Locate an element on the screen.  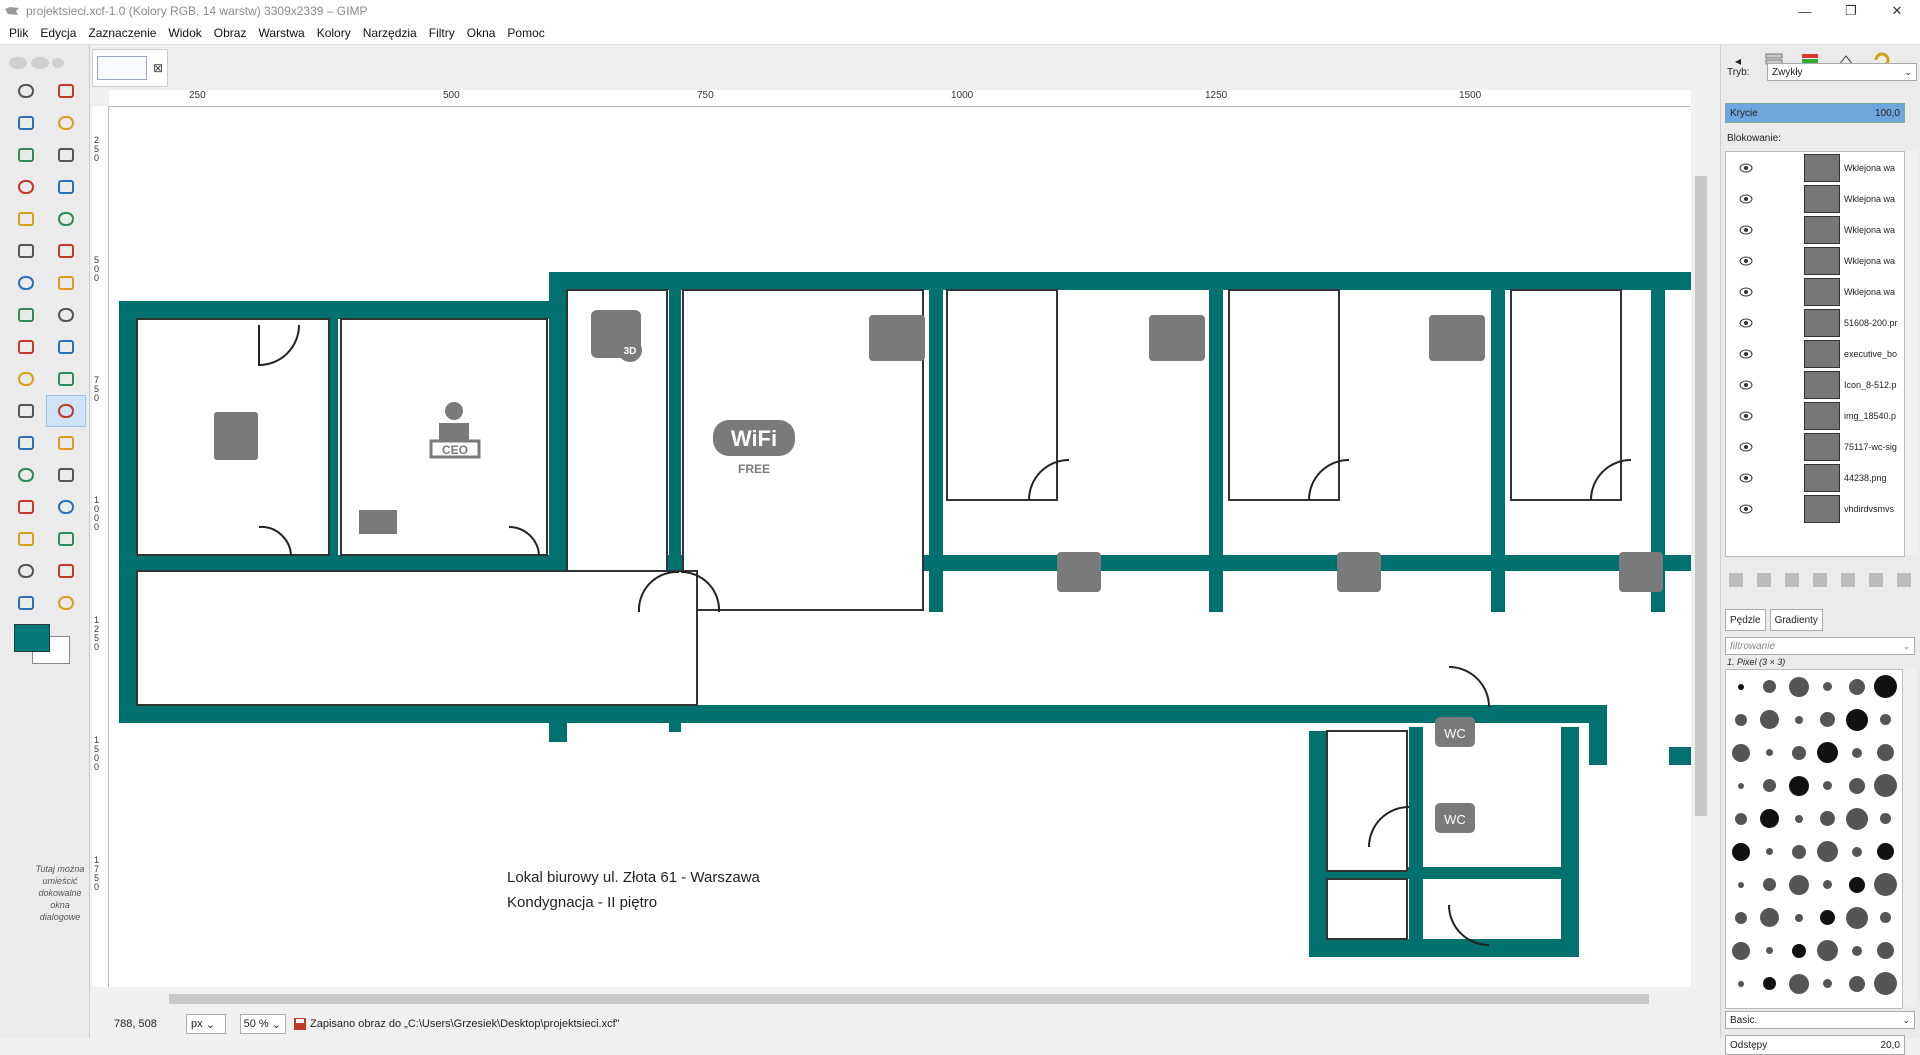
tool-heal is located at coordinates (66, 539).